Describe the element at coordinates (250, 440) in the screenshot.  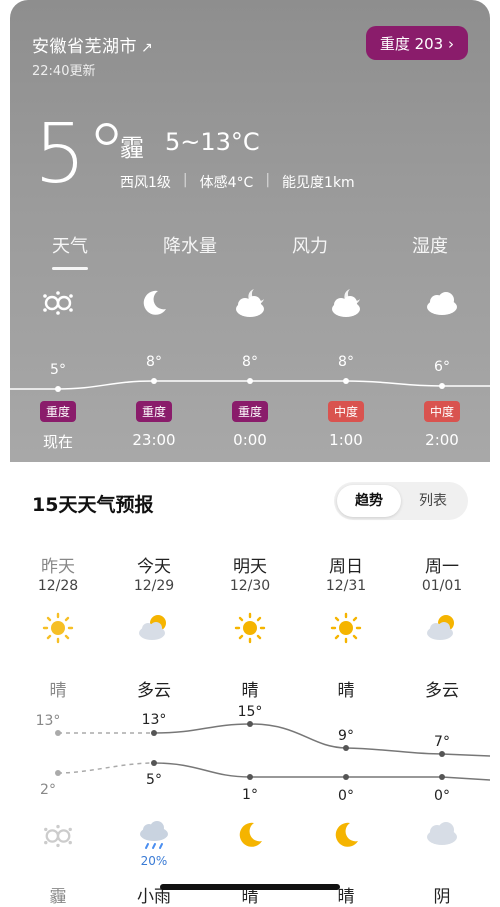
I see `hour-time: 0:00` at that location.